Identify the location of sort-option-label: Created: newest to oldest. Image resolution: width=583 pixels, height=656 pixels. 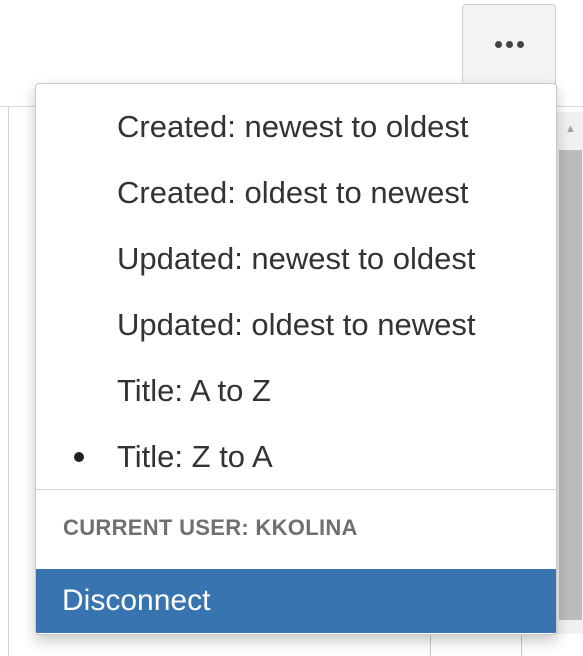
(293, 126).